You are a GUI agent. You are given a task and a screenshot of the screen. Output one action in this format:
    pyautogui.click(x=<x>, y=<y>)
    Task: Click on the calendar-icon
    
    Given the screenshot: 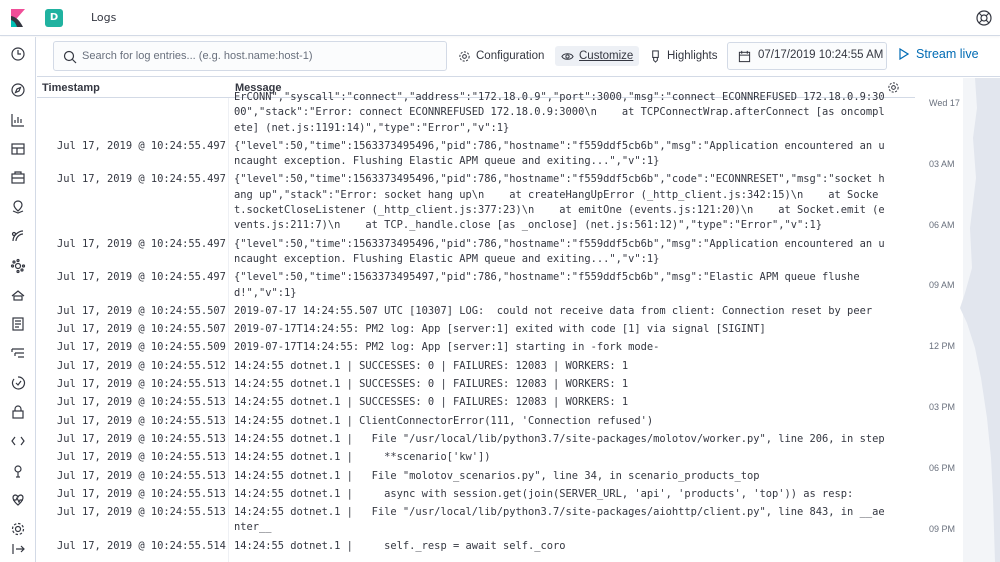 What is the action you would take?
    pyautogui.click(x=744, y=56)
    